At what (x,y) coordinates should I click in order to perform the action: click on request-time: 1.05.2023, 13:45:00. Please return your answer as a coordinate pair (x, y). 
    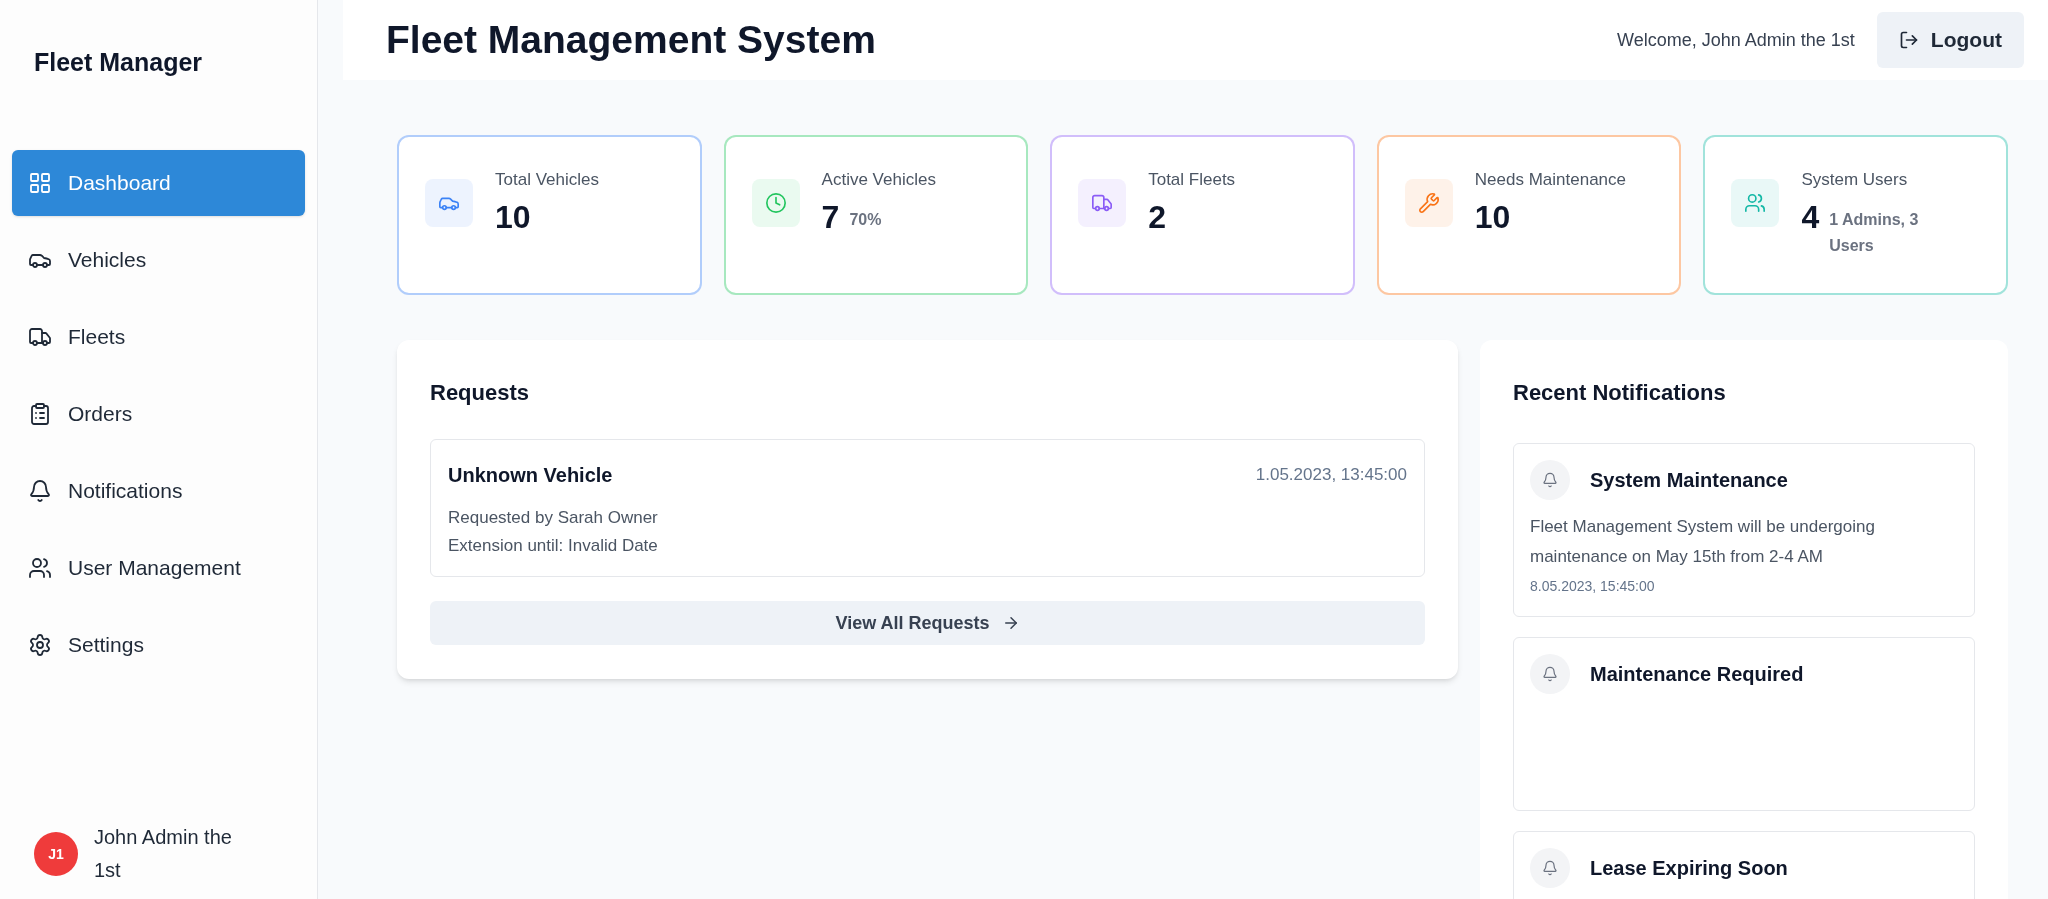
    Looking at the image, I should click on (1331, 475).